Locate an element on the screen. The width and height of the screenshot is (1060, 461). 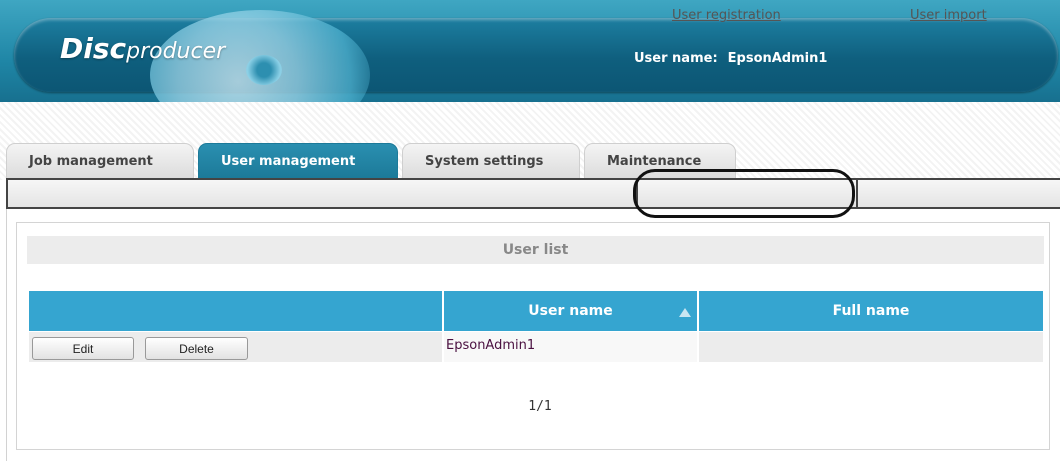
delete-button: Delete is located at coordinates (196, 348).